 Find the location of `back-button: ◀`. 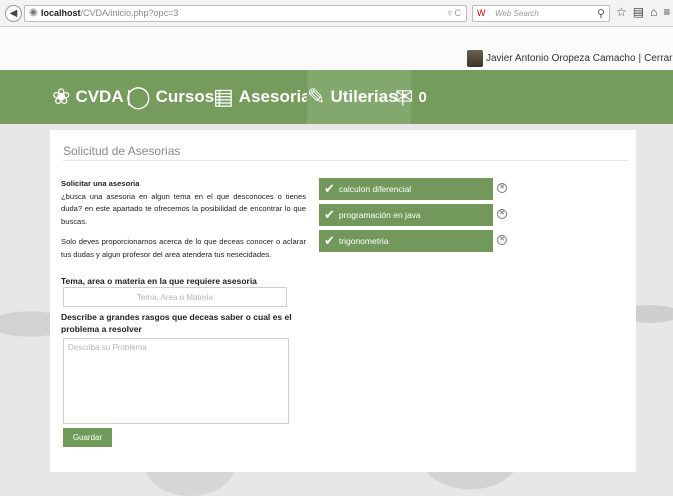

back-button: ◀ is located at coordinates (13, 13).